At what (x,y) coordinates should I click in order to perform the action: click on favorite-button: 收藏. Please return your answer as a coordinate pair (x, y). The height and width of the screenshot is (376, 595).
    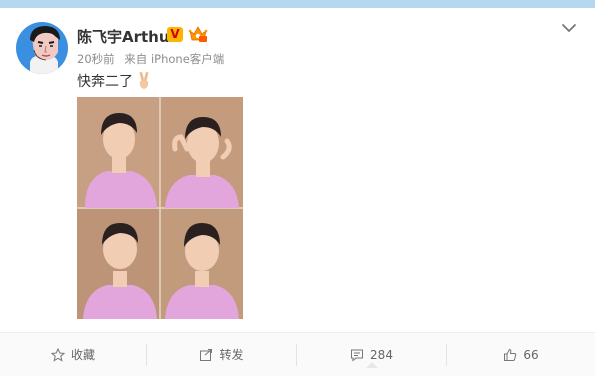
    Looking at the image, I should click on (73, 354).